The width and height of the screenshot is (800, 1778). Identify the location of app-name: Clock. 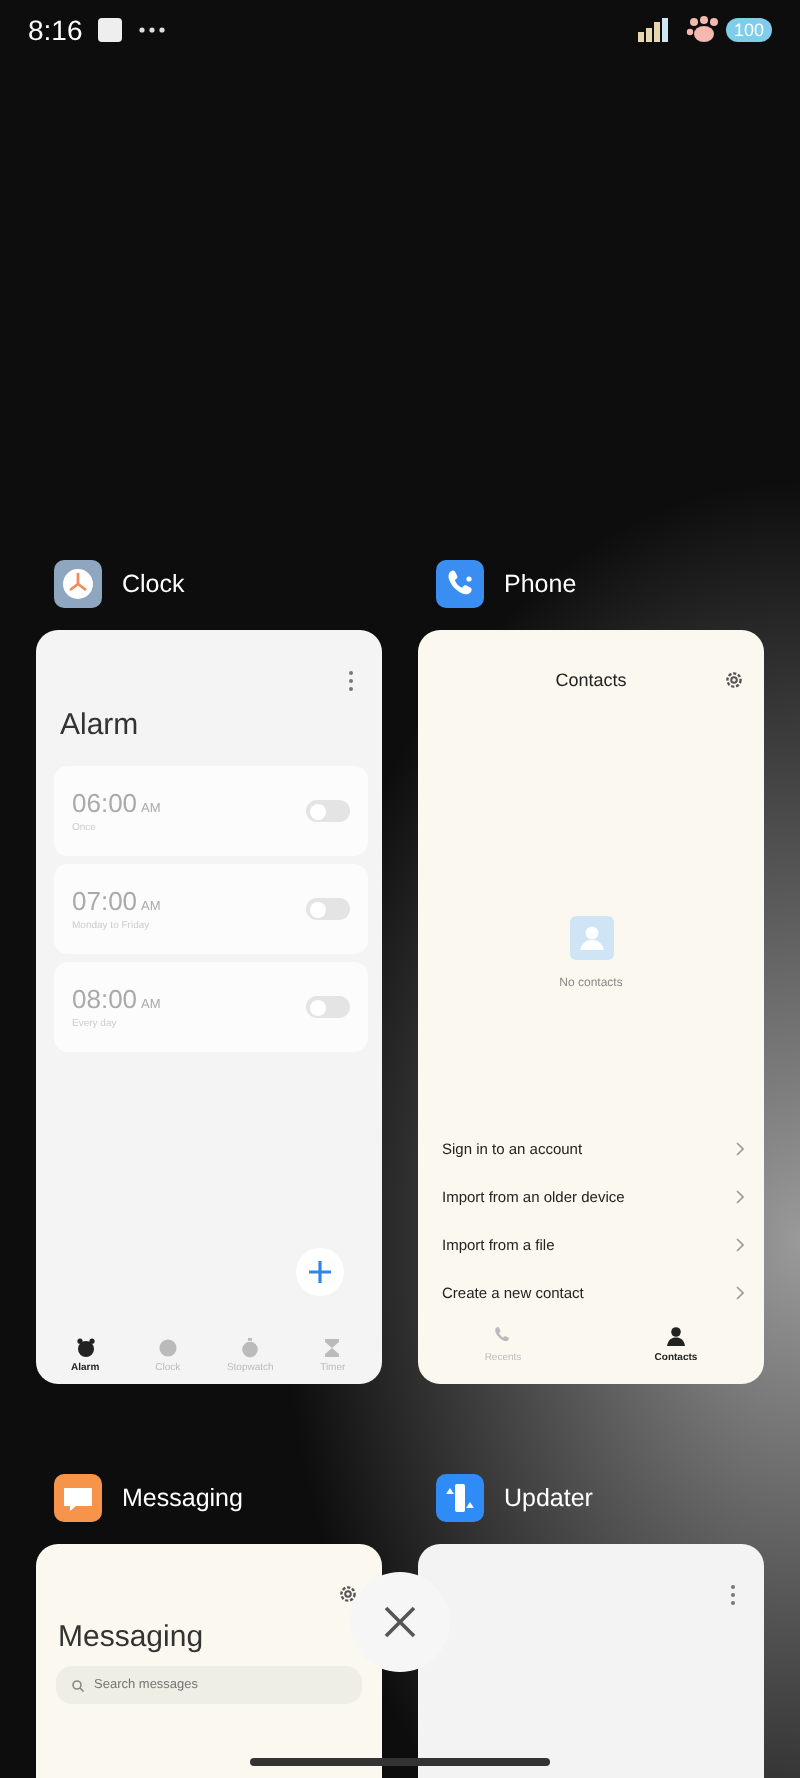
(153, 584).